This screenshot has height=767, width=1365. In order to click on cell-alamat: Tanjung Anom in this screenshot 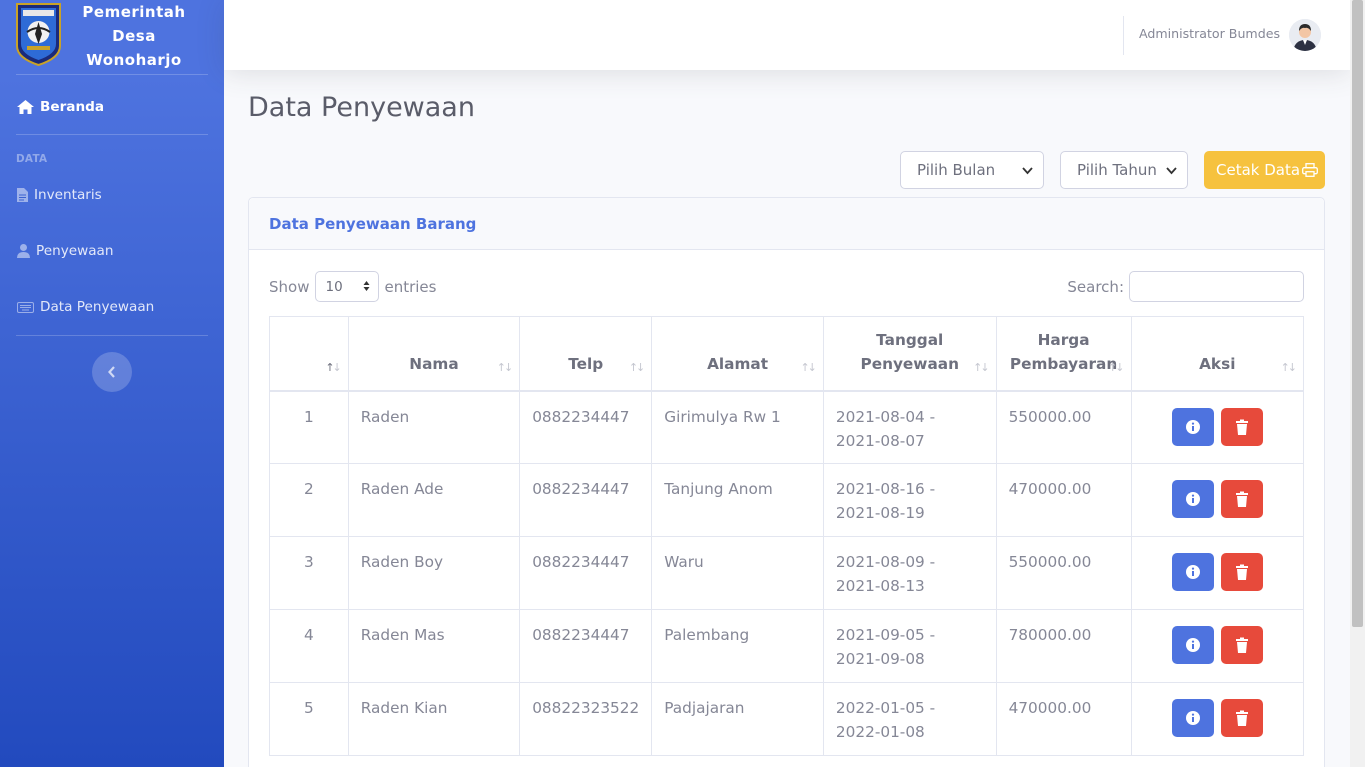, I will do `click(737, 500)`.